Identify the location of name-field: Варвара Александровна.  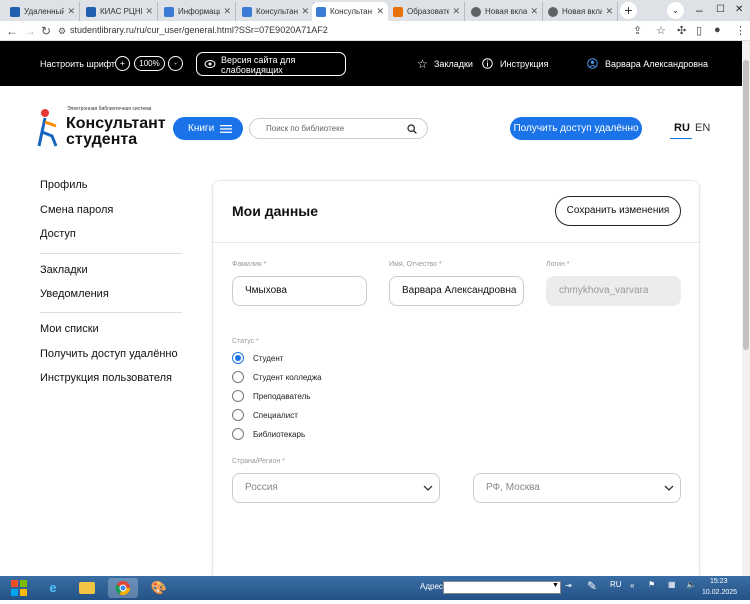
(456, 291).